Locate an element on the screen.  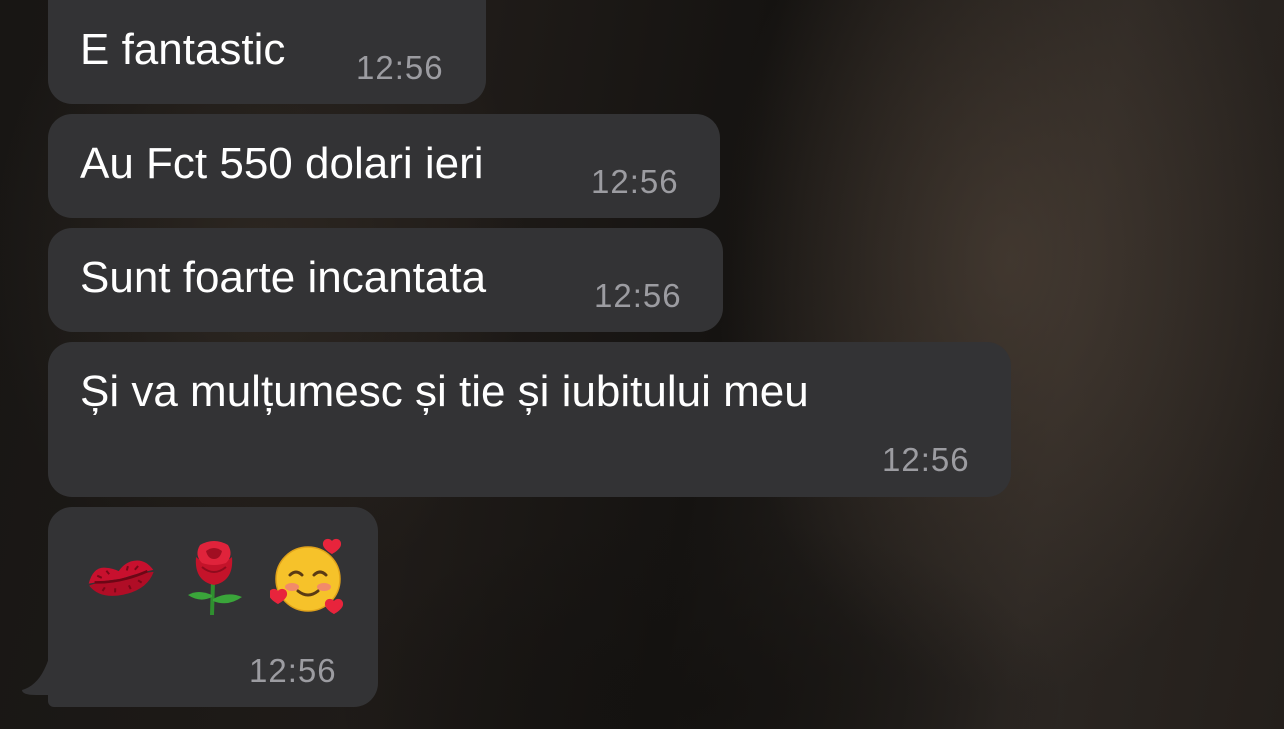
rose-icon is located at coordinates (215, 578).